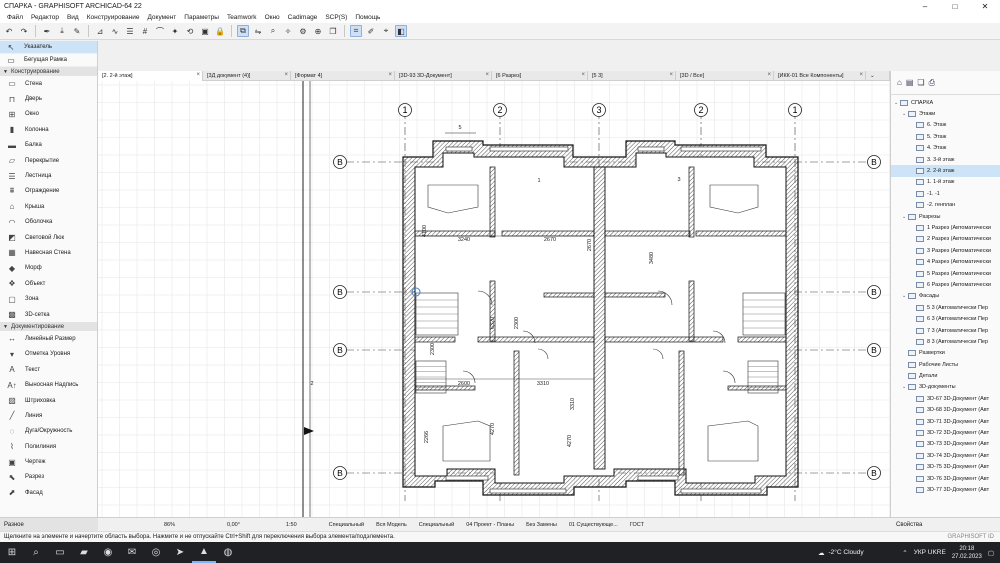  I want to click on file-explorer-icon: ▰, so click(84, 552).